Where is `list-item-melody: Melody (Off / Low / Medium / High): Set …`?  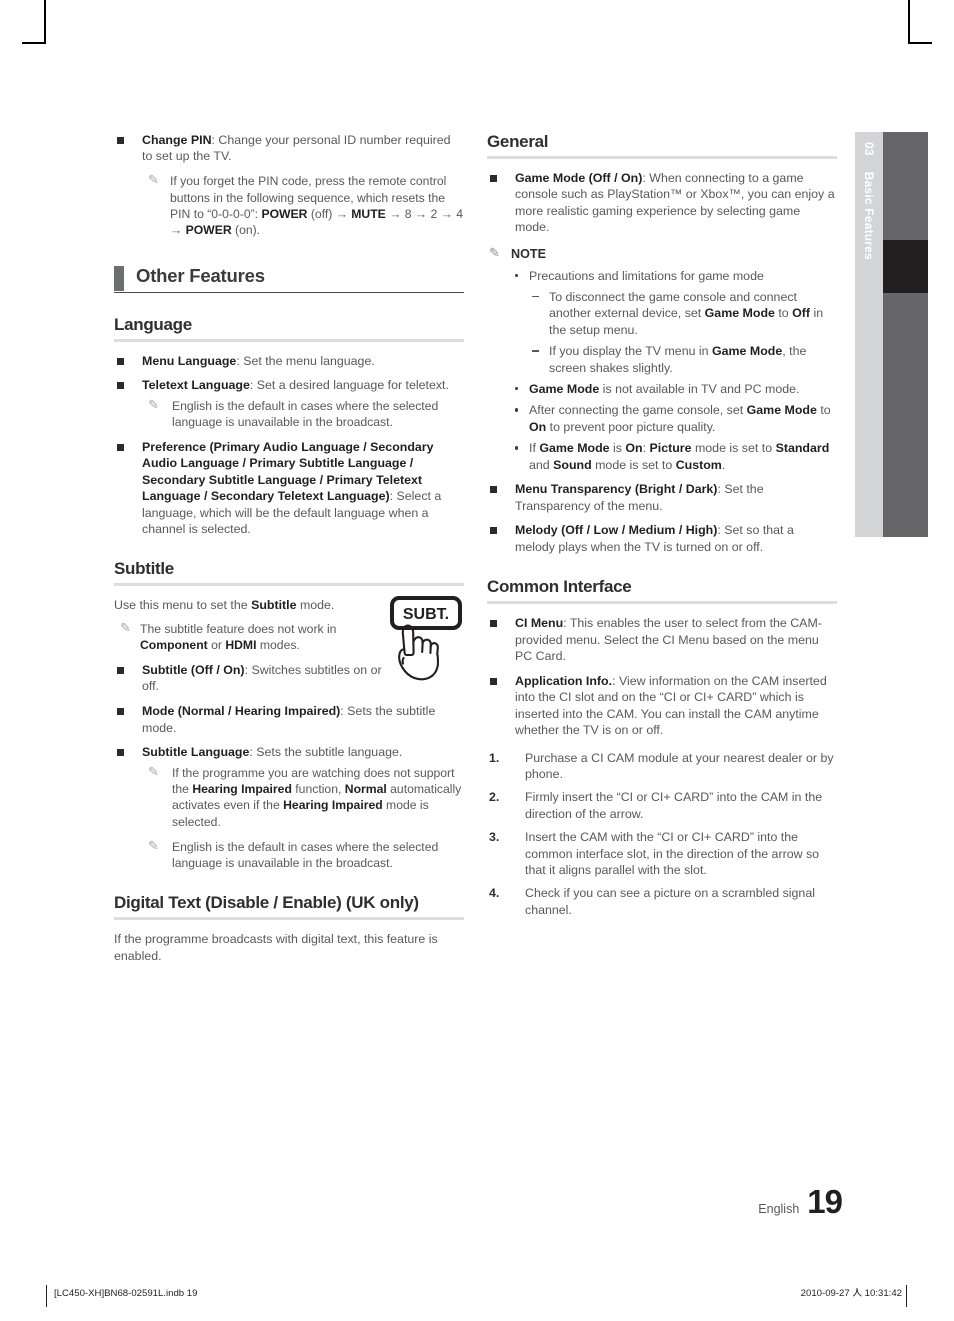
list-item-melody: Melody (Off / Low / Medium / High): Set … is located at coordinates (662, 538).